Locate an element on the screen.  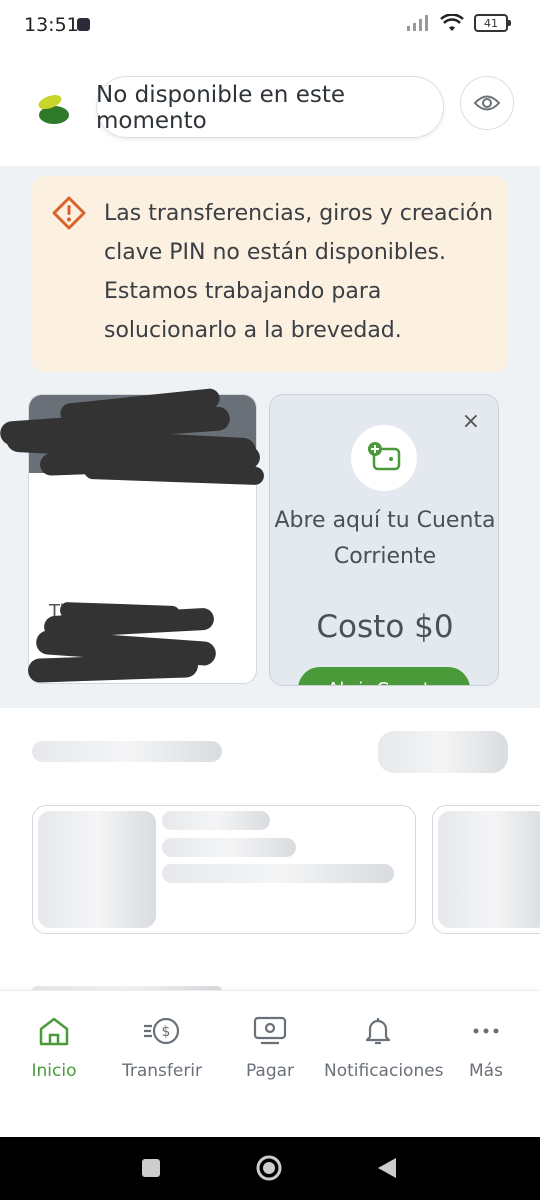
home-button-icon is located at coordinates (269, 1168).